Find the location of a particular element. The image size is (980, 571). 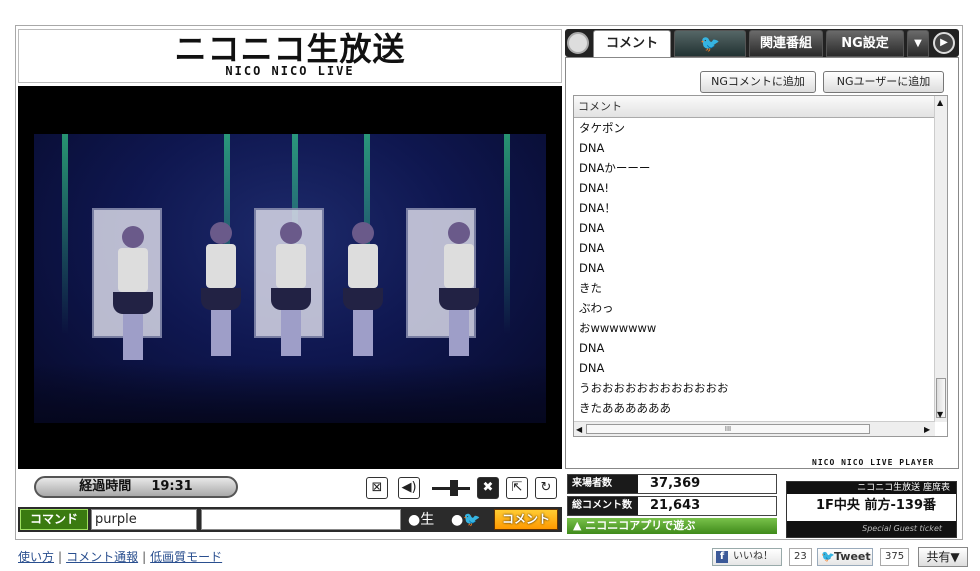

scroll-down-icon: ▼ is located at coordinates (940, 414).